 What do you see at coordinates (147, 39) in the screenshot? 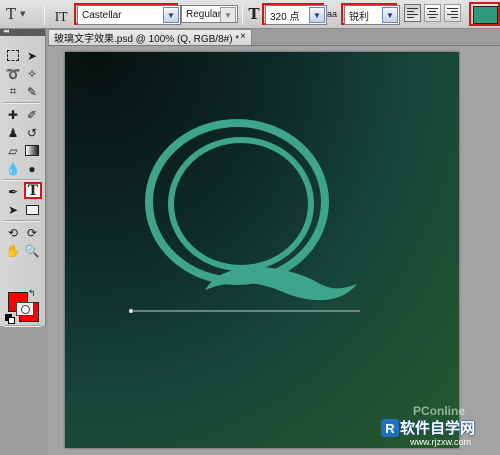
I see `document-tab-title: 玻璃文字效果.psd @ 100% (Q, RGB/8#) *` at bounding box center [147, 39].